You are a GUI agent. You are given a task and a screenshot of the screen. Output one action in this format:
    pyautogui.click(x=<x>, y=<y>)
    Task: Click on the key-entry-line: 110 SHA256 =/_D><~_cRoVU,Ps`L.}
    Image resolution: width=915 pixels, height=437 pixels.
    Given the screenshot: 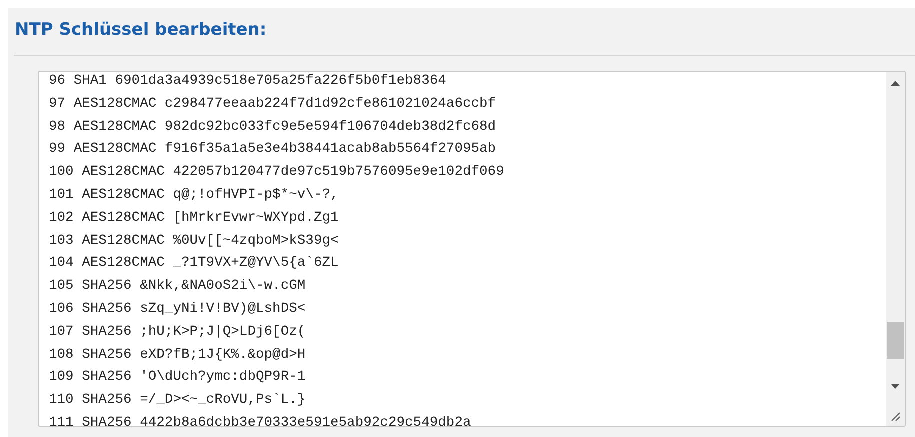 What is the action you would take?
    pyautogui.click(x=177, y=401)
    